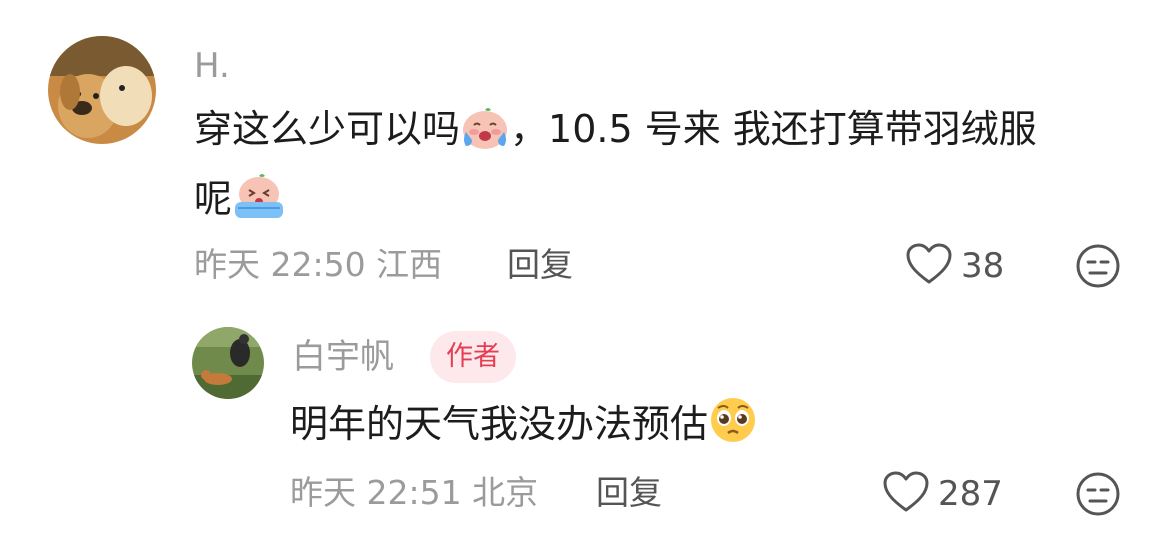 The width and height of the screenshot is (1170, 547). I want to click on reply-username: 白宇帆, so click(343, 357).